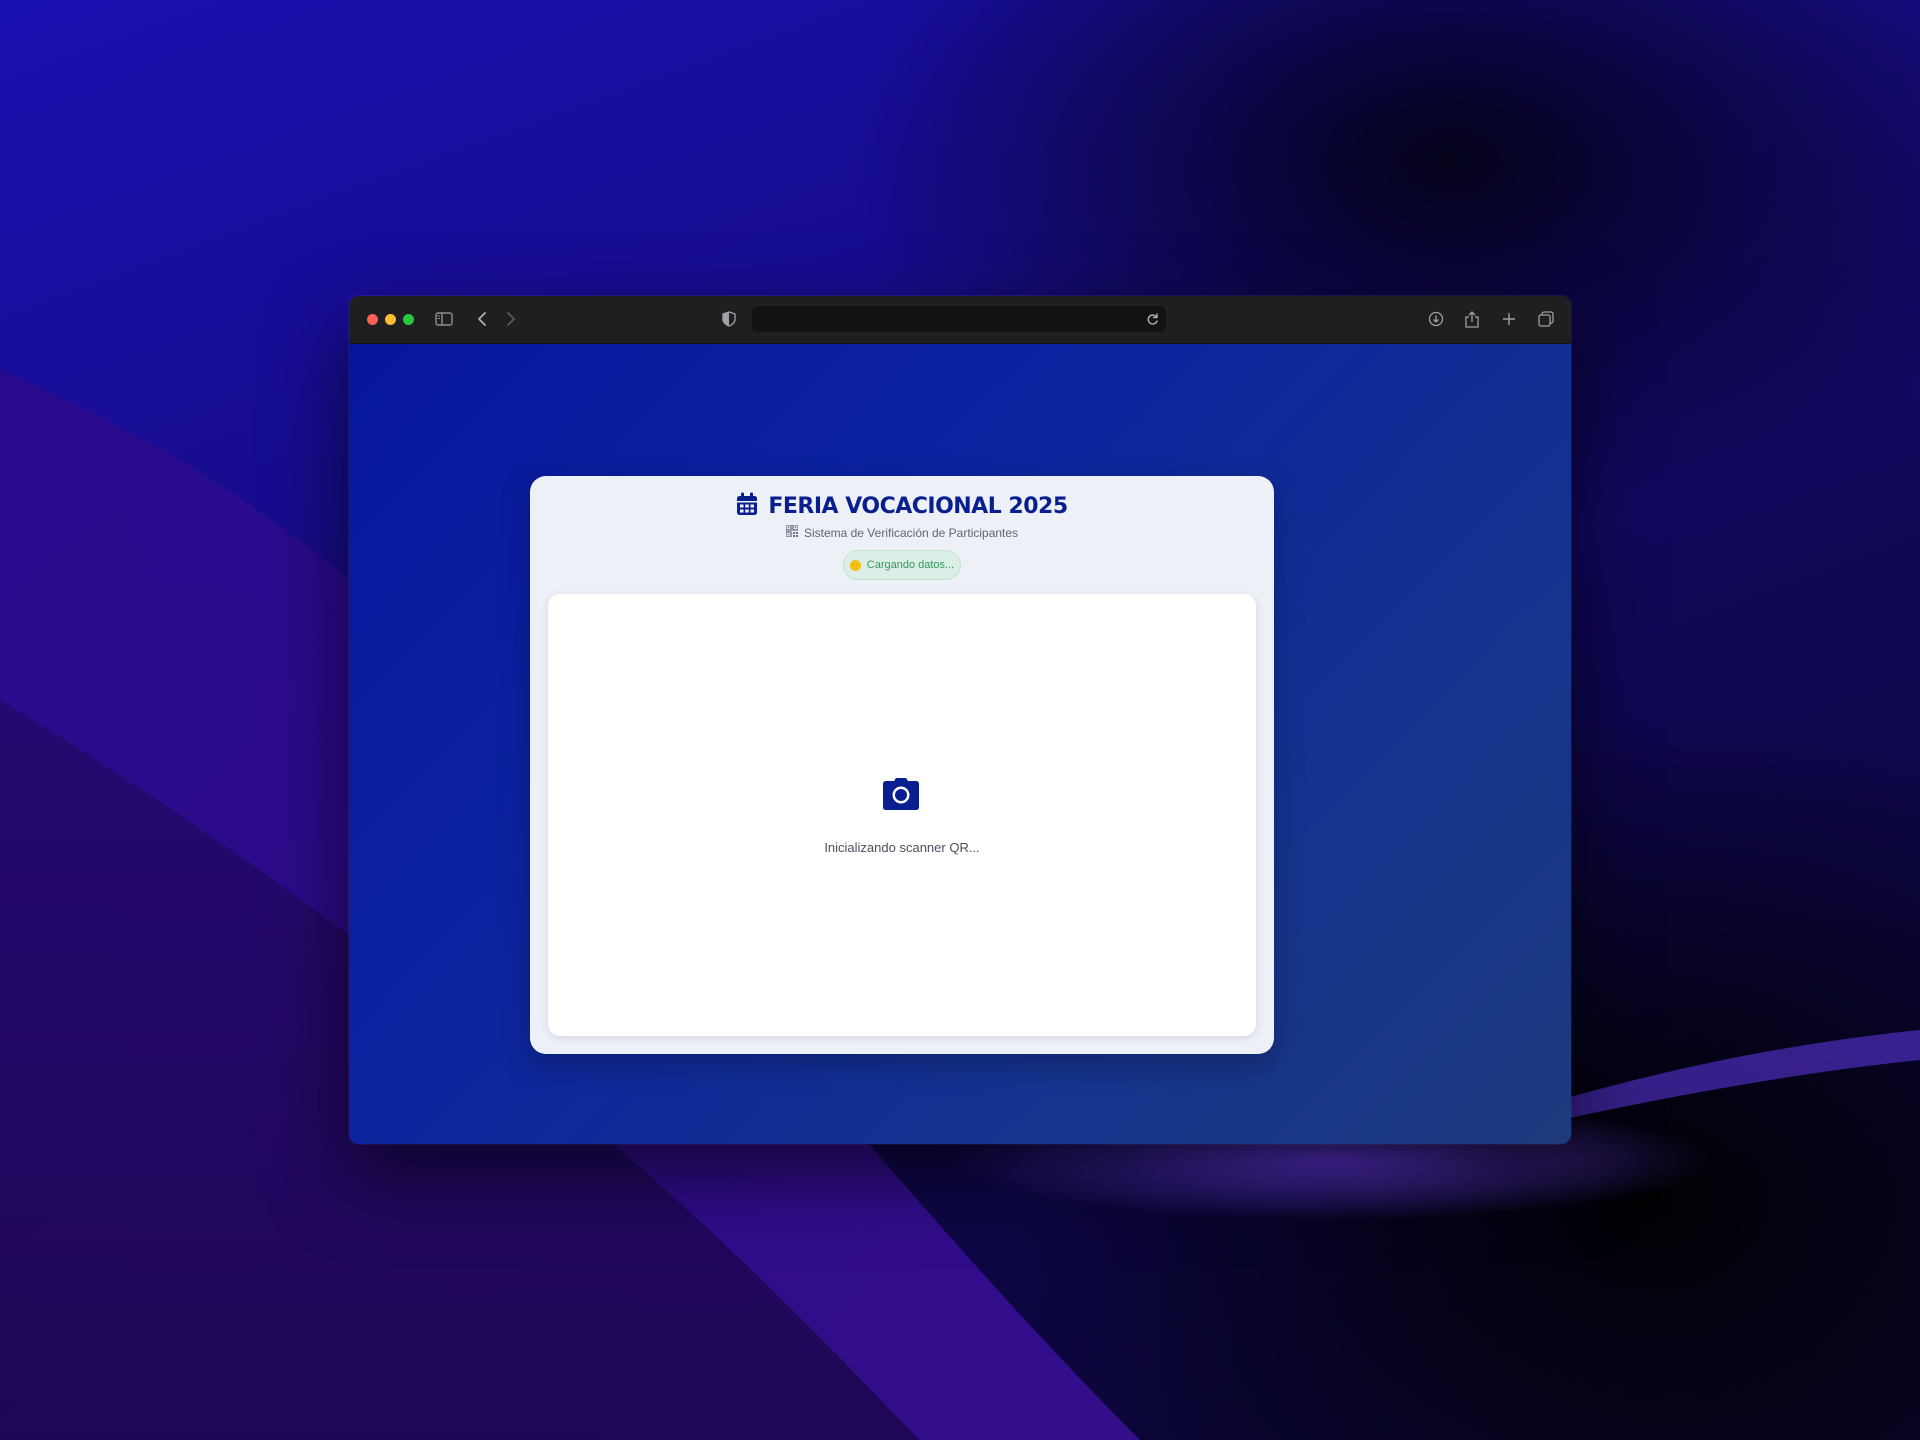 The height and width of the screenshot is (1440, 1920). What do you see at coordinates (855, 565) in the screenshot?
I see `status-dot` at bounding box center [855, 565].